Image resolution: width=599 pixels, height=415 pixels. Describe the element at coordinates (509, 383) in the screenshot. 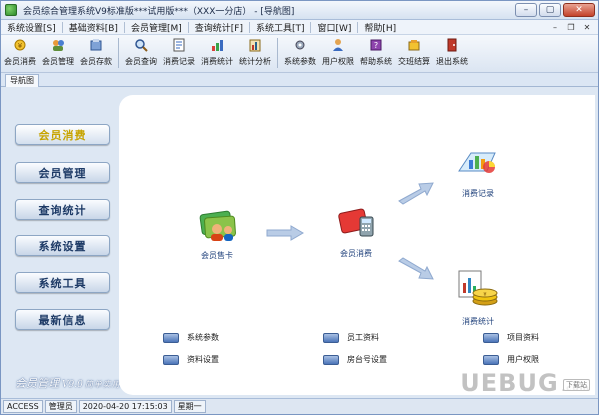

I see `watermark-brand: UEBUG` at that location.